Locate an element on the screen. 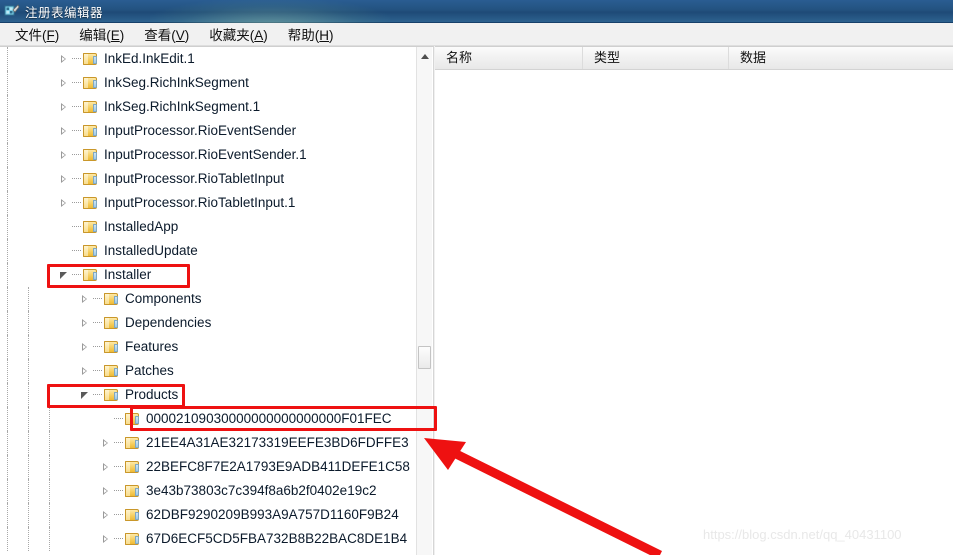 Image resolution: width=953 pixels, height=555 pixels. tree-item-label: 21EE4A31AE32173319EEFE3BD6FDFFE3 is located at coordinates (277, 442).